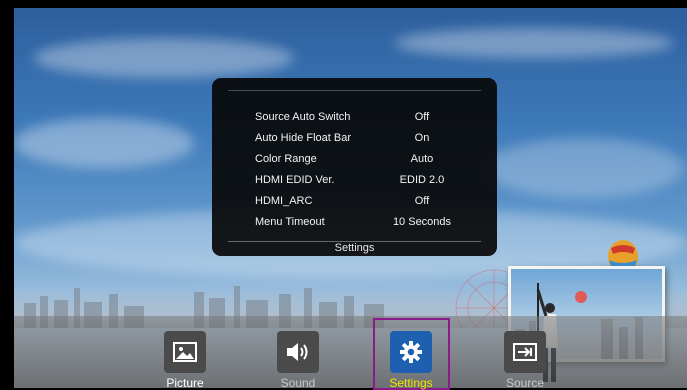 This screenshot has width=687, height=390. What do you see at coordinates (354, 180) in the screenshot?
I see `menu-row-hdmi-edid-ver: HDMI EDID Ver. EDID 2.0` at bounding box center [354, 180].